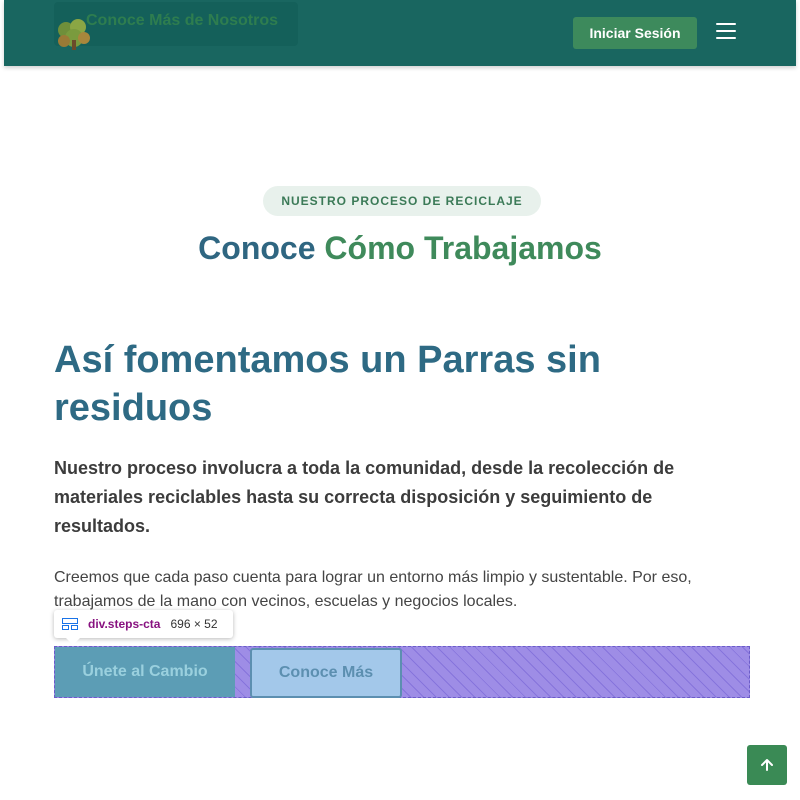 The image size is (800, 800). What do you see at coordinates (194, 624) in the screenshot?
I see `inspector-dimensions: 696 × 52` at bounding box center [194, 624].